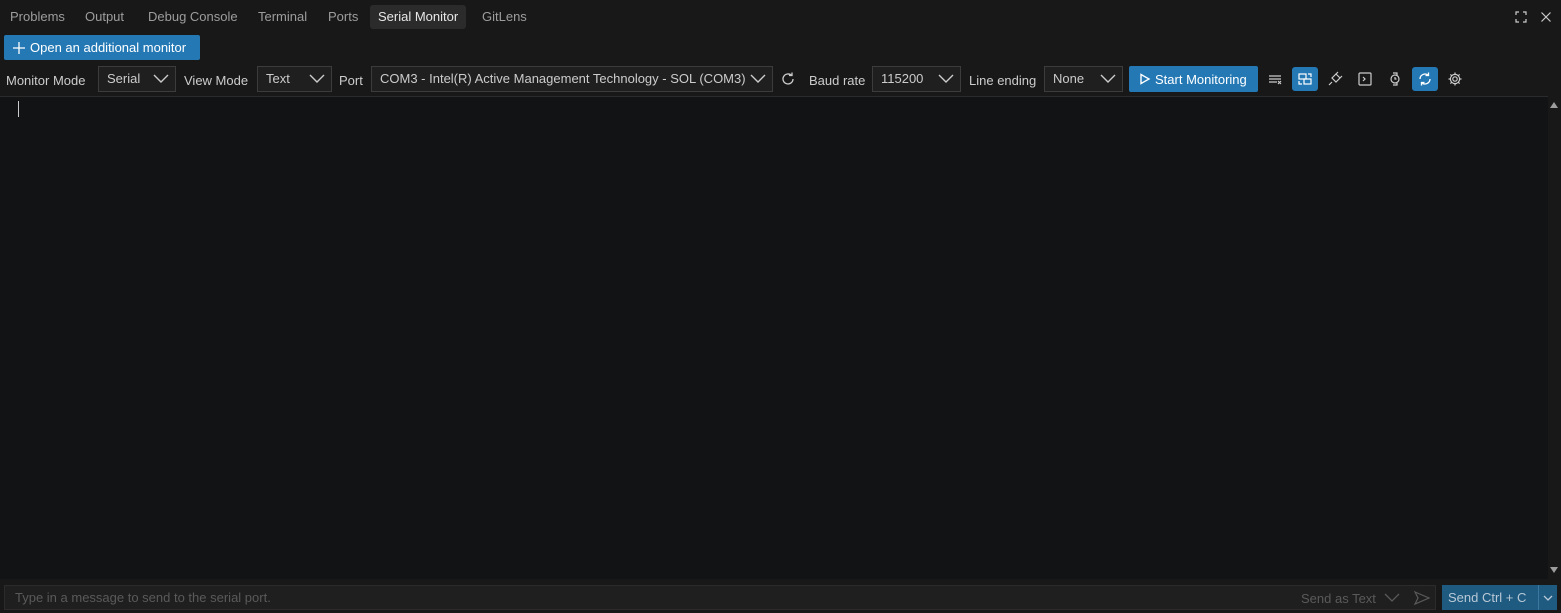  I want to click on line-ending-select: None, so click(1083, 79).